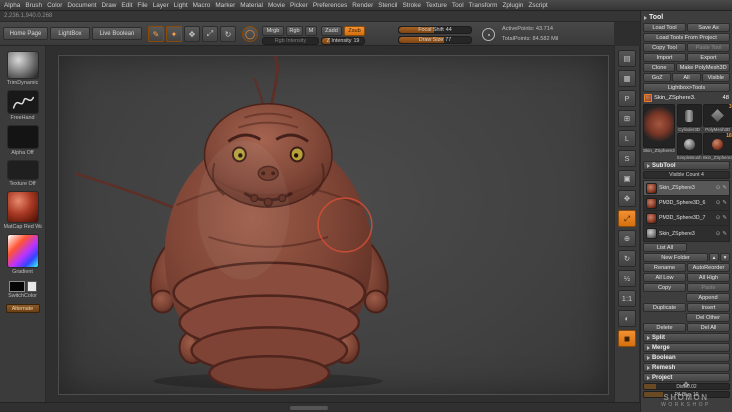 This screenshot has width=732, height=412. Describe the element at coordinates (627, 118) in the screenshot. I see `floor-icon: ⊞` at that location.